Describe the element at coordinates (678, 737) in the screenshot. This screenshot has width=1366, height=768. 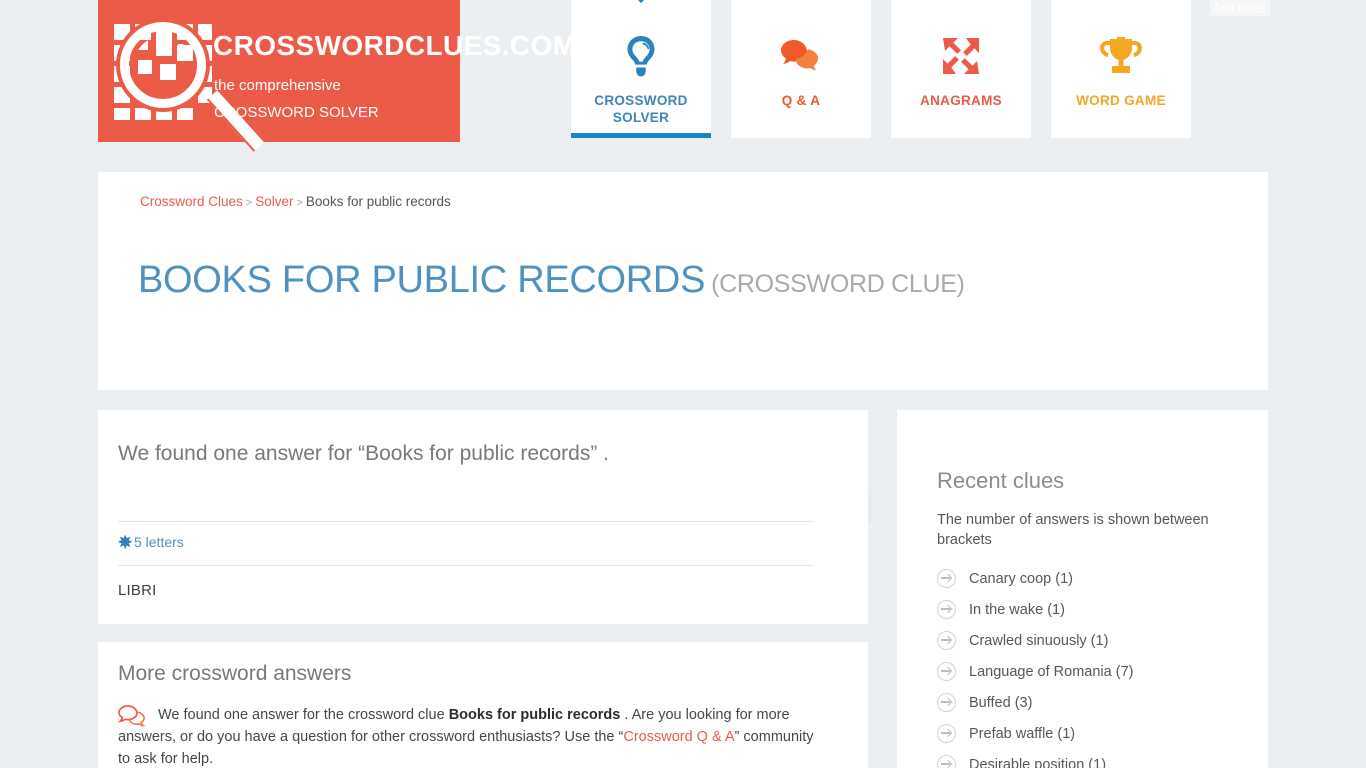
I see `crossword-qa-link: Crossword Q & A` at that location.